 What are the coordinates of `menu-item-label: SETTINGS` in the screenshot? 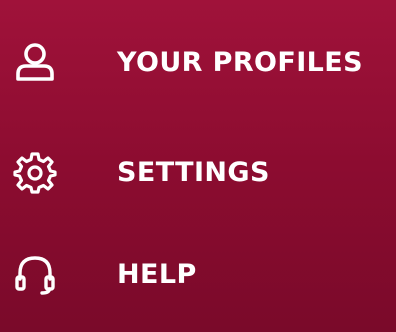 It's located at (193, 172).